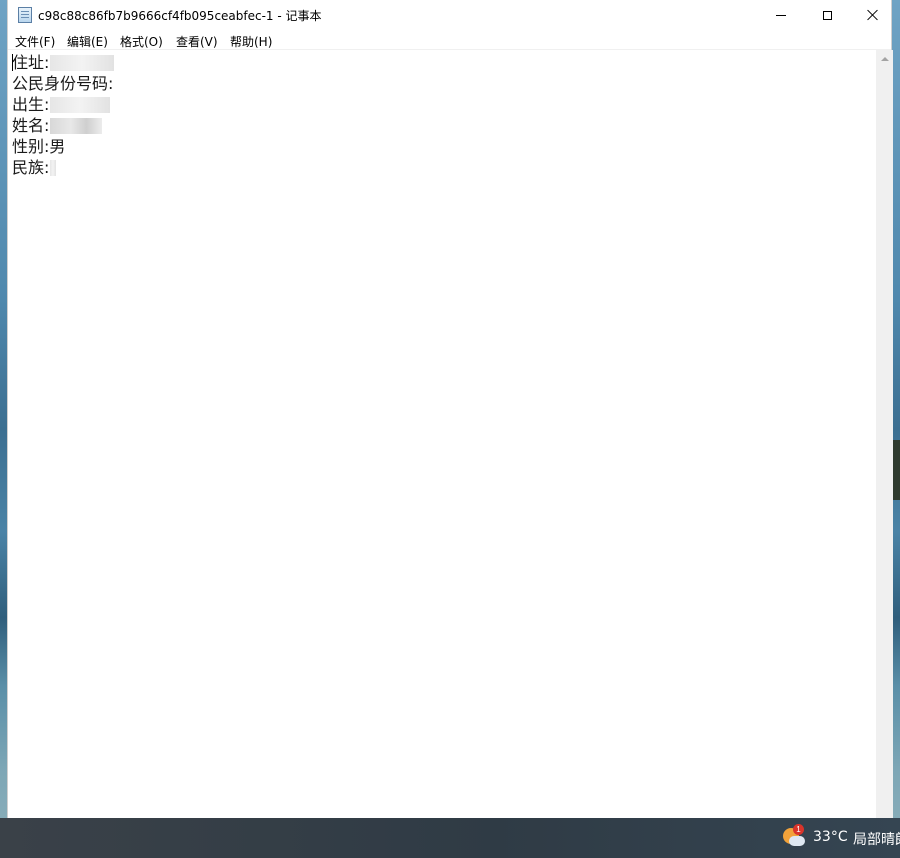 Image resolution: width=900 pixels, height=858 pixels. Describe the element at coordinates (31, 125) in the screenshot. I see `name-label: 姓名:` at that location.